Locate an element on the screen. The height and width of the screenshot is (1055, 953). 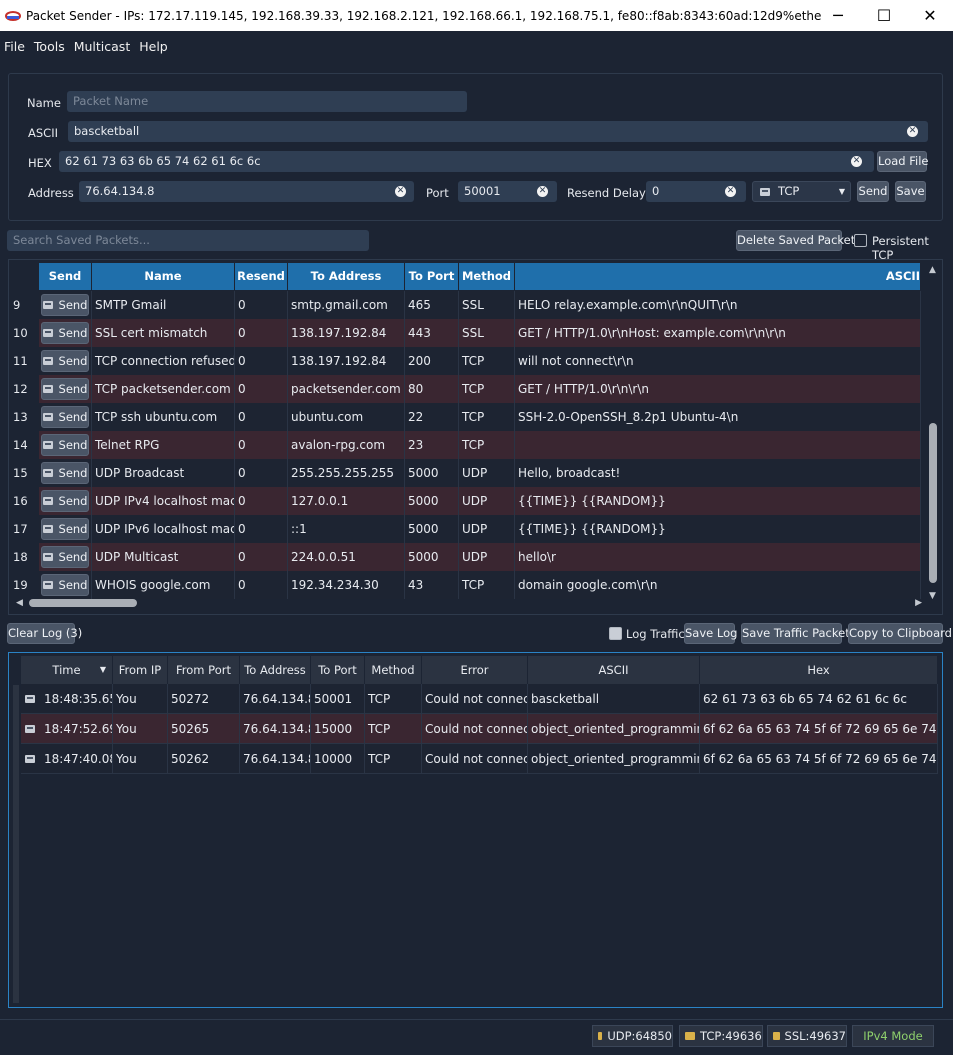
close-button: ✕ is located at coordinates (930, 15).